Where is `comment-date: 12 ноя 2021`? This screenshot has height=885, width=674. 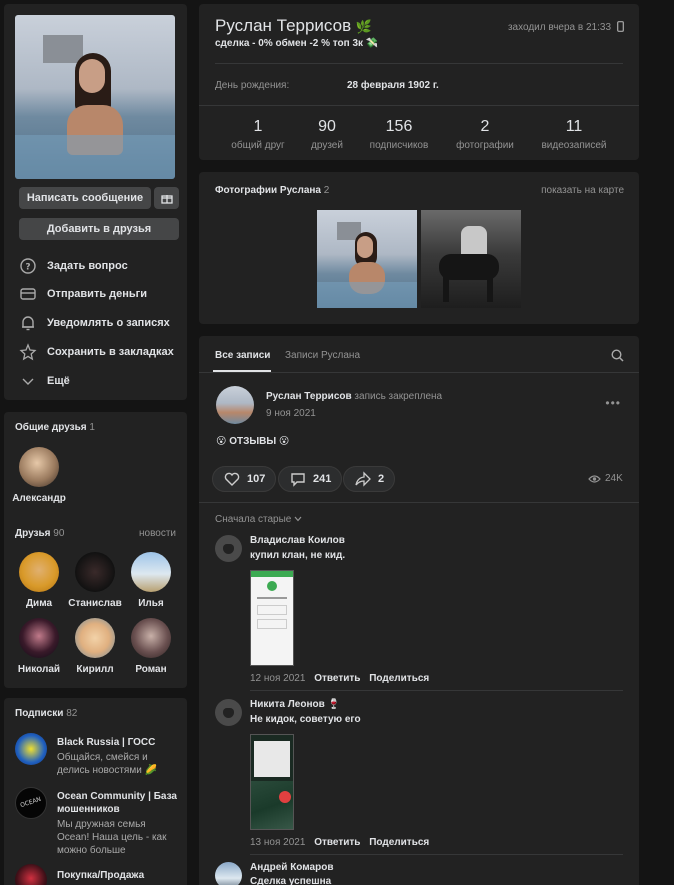
comment-date: 12 ноя 2021 is located at coordinates (277, 678).